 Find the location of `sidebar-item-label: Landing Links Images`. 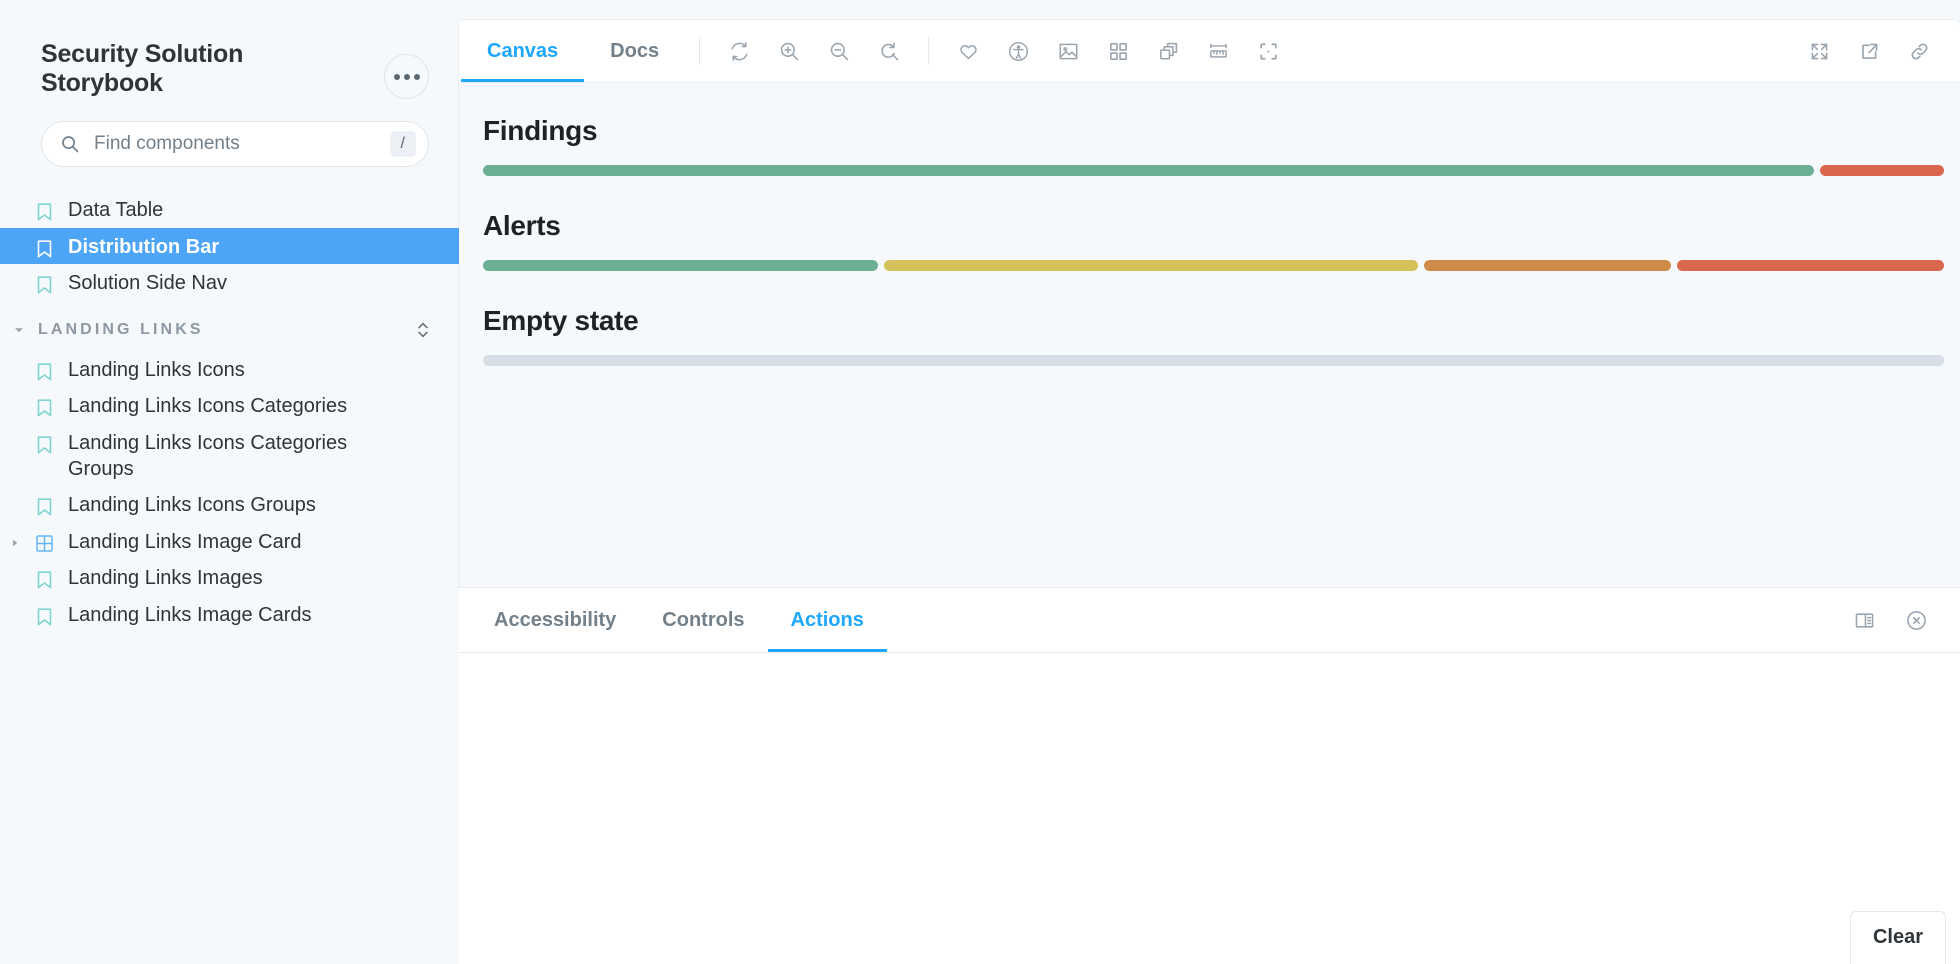

sidebar-item-label: Landing Links Images is located at coordinates (165, 578).